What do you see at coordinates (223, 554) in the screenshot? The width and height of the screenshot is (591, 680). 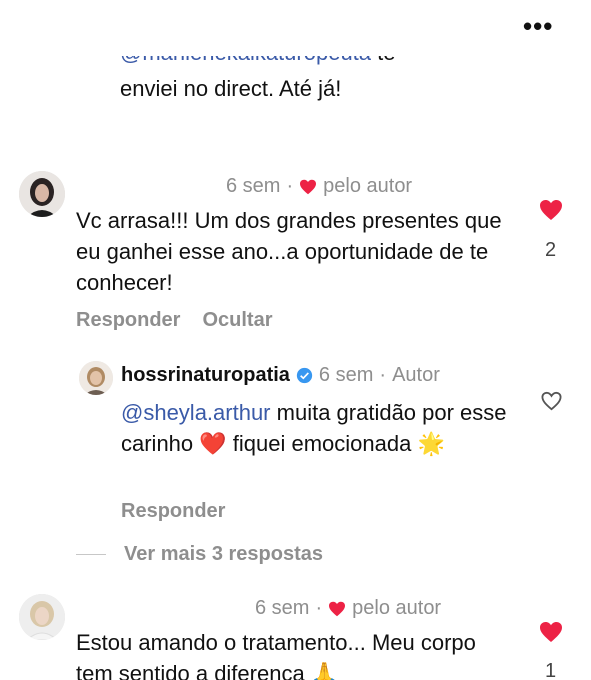 I see `view-more-label: Ver mais 3 respostas` at bounding box center [223, 554].